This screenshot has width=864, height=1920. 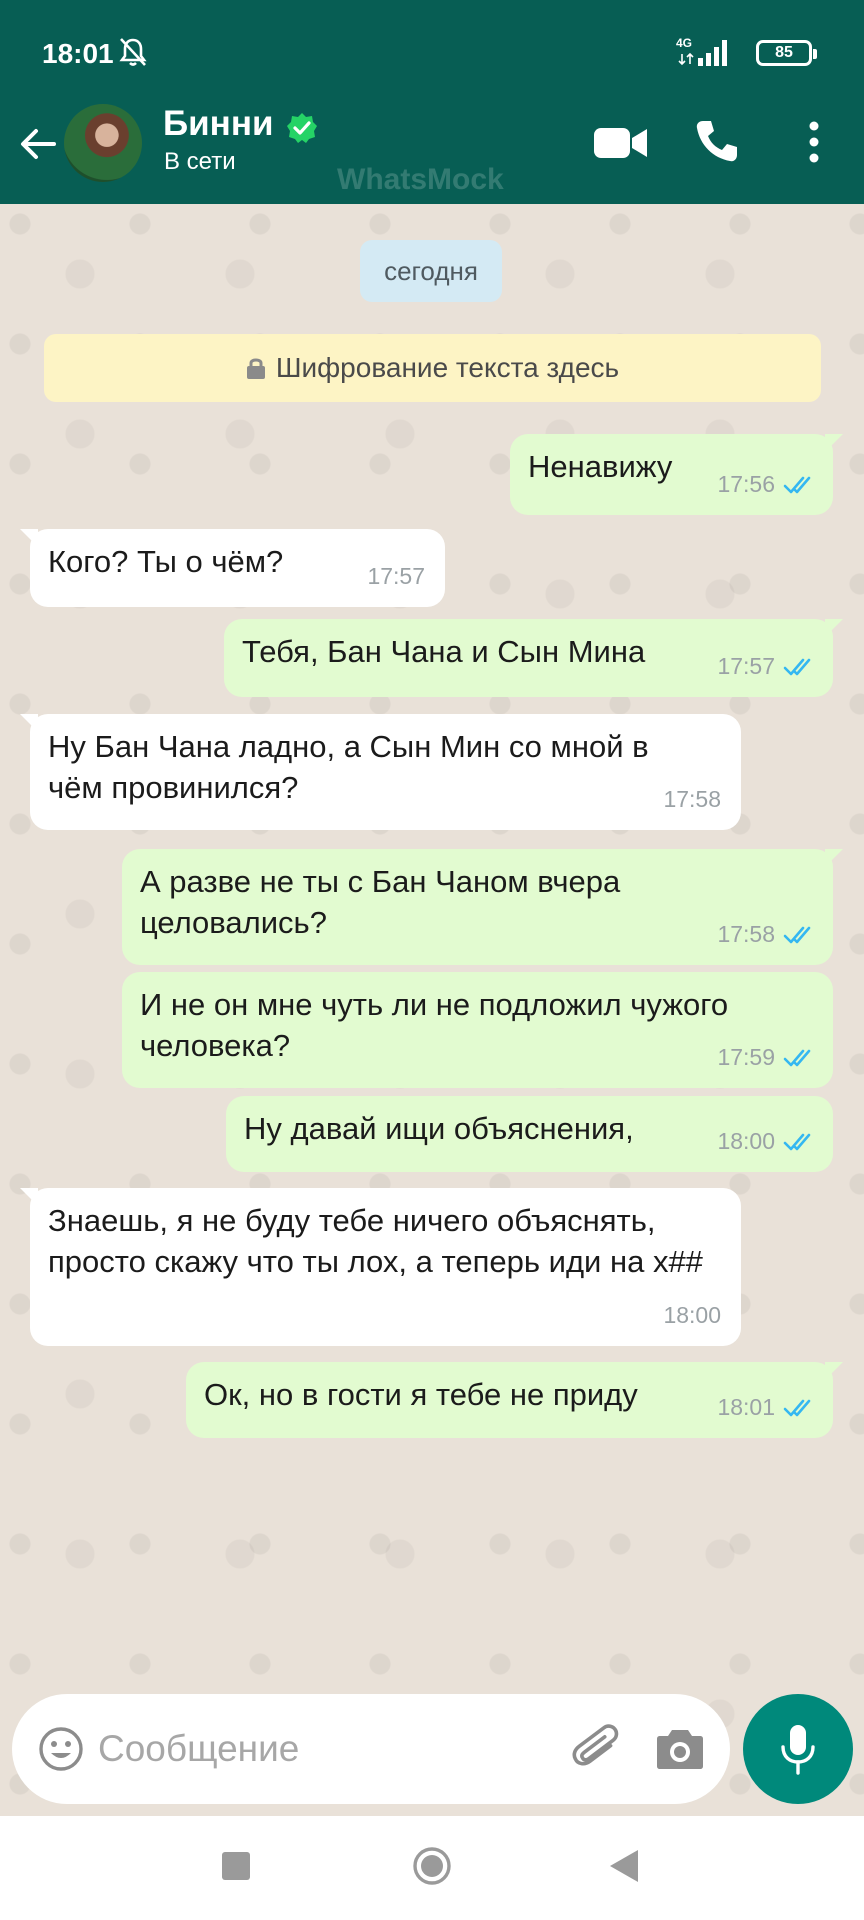 I want to click on microphone-icon, so click(x=798, y=1750).